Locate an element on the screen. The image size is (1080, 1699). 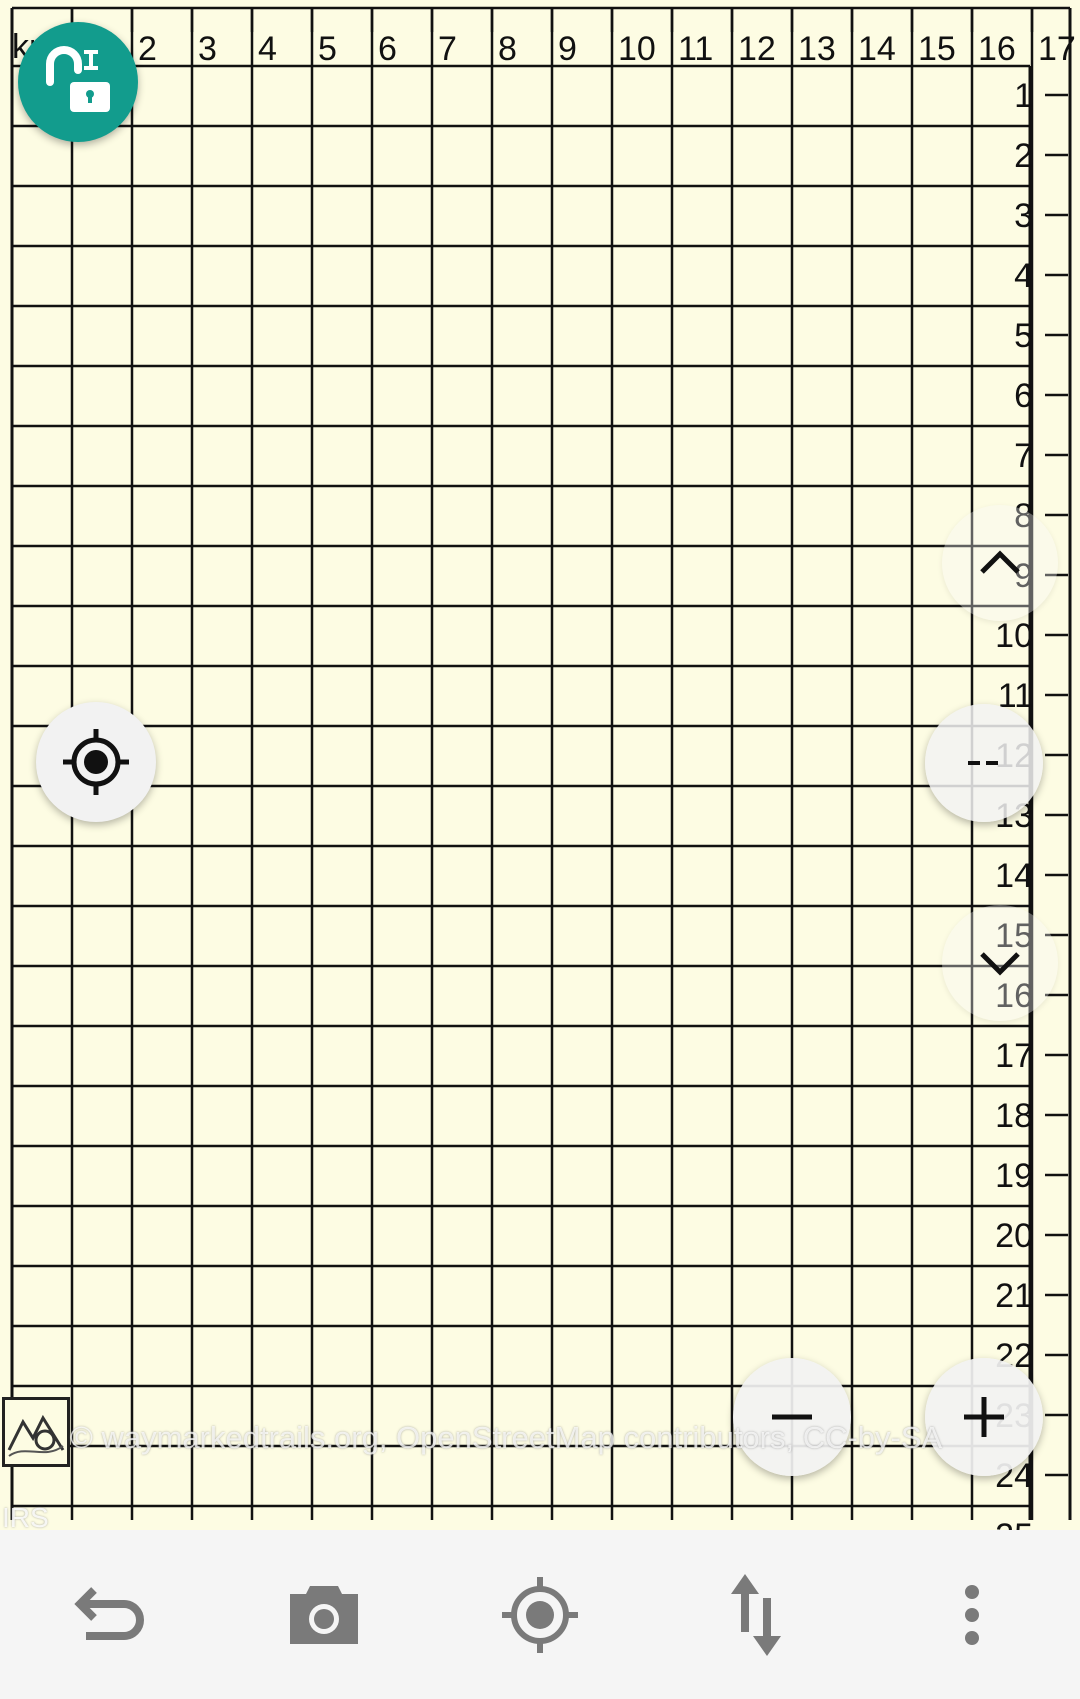
locate-button is located at coordinates (540, 1615).